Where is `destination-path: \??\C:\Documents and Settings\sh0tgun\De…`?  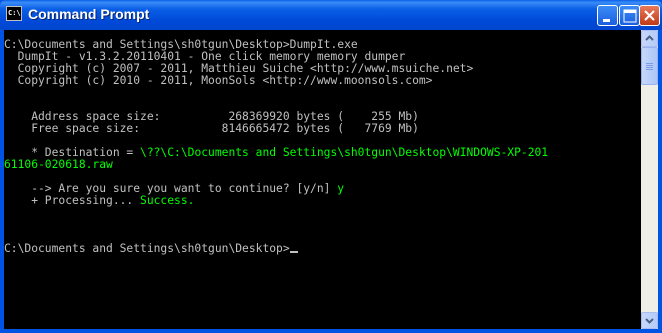
destination-path: \??\C:\Documents and Settings\sh0tgun\De… is located at coordinates (344, 152).